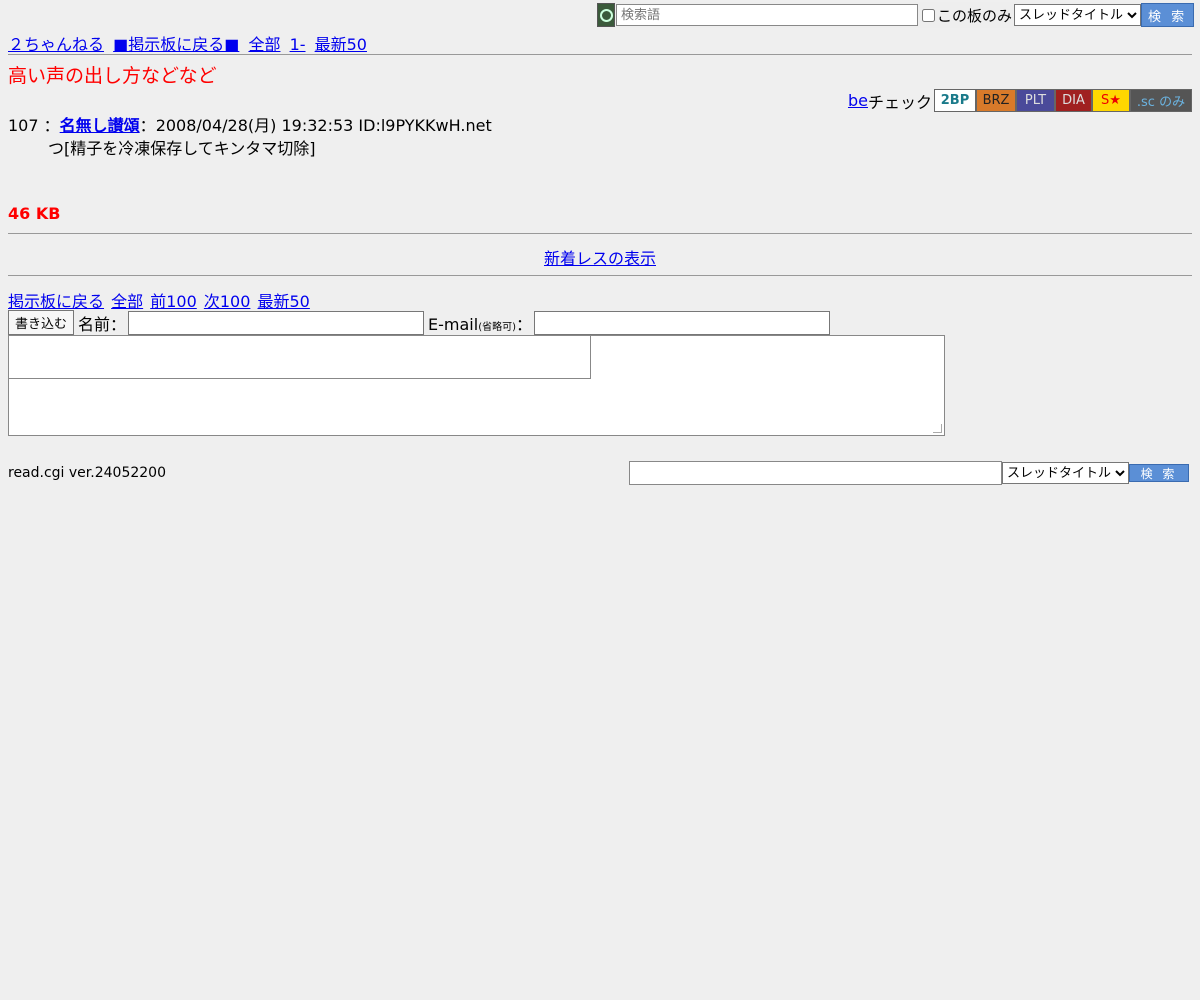 This screenshot has height=1000, width=1200. Describe the element at coordinates (1168, 15) in the screenshot. I see `search-button: 検 索` at that location.